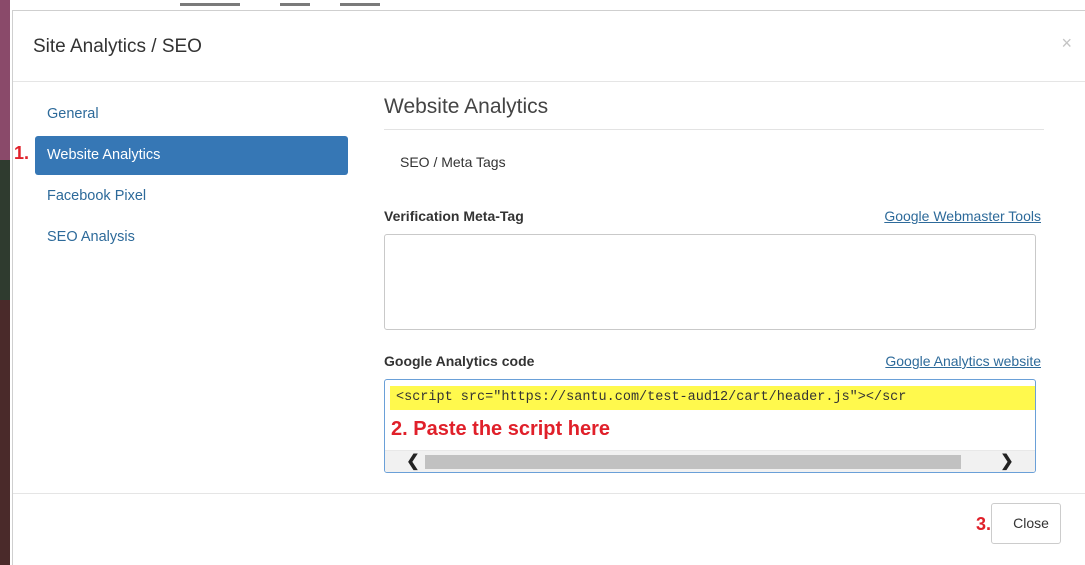 The image size is (1085, 565). Describe the element at coordinates (693, 462) in the screenshot. I see `scrollbar-thumb` at that location.